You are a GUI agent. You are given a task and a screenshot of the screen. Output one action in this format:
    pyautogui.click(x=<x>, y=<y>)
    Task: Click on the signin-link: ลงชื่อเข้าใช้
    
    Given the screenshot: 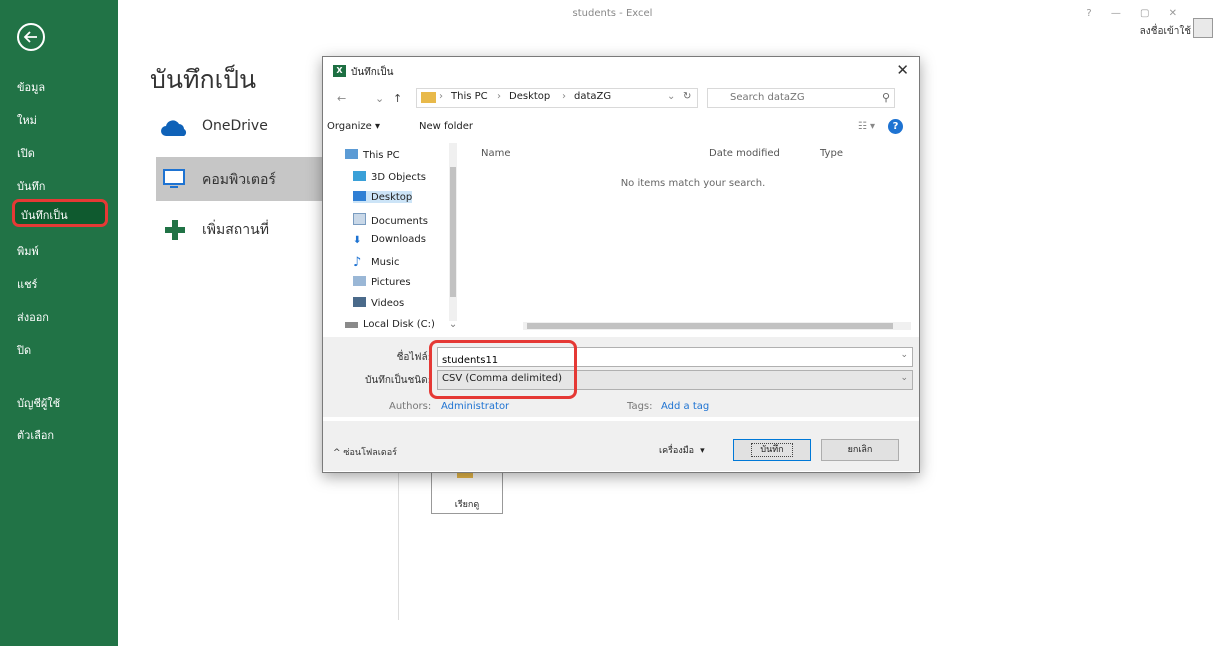 What is the action you would take?
    pyautogui.click(x=1165, y=31)
    